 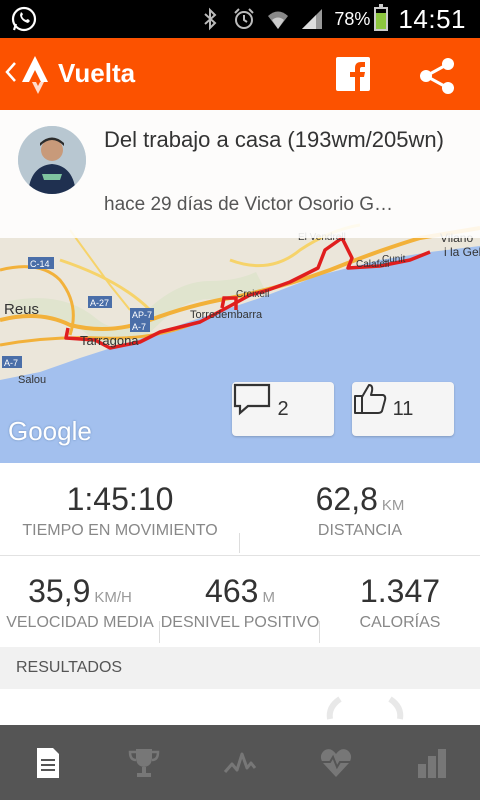 What do you see at coordinates (80, 622) in the screenshot?
I see `avg-speed-label: VELOCIDAD MEDIA` at bounding box center [80, 622].